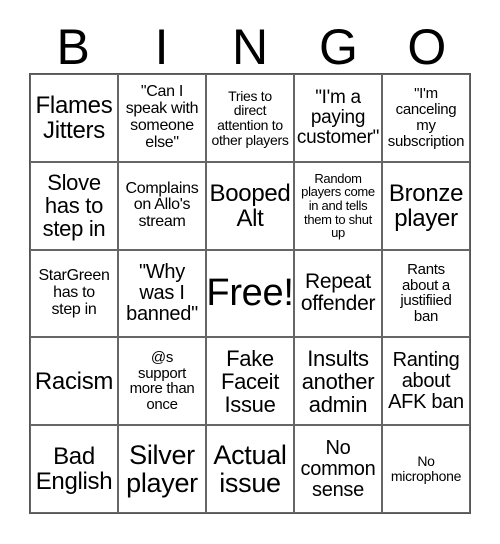 This screenshot has width=500, height=544. Describe the element at coordinates (250, 381) in the screenshot. I see `bingo-cell: Fake Faceit Issue` at that location.